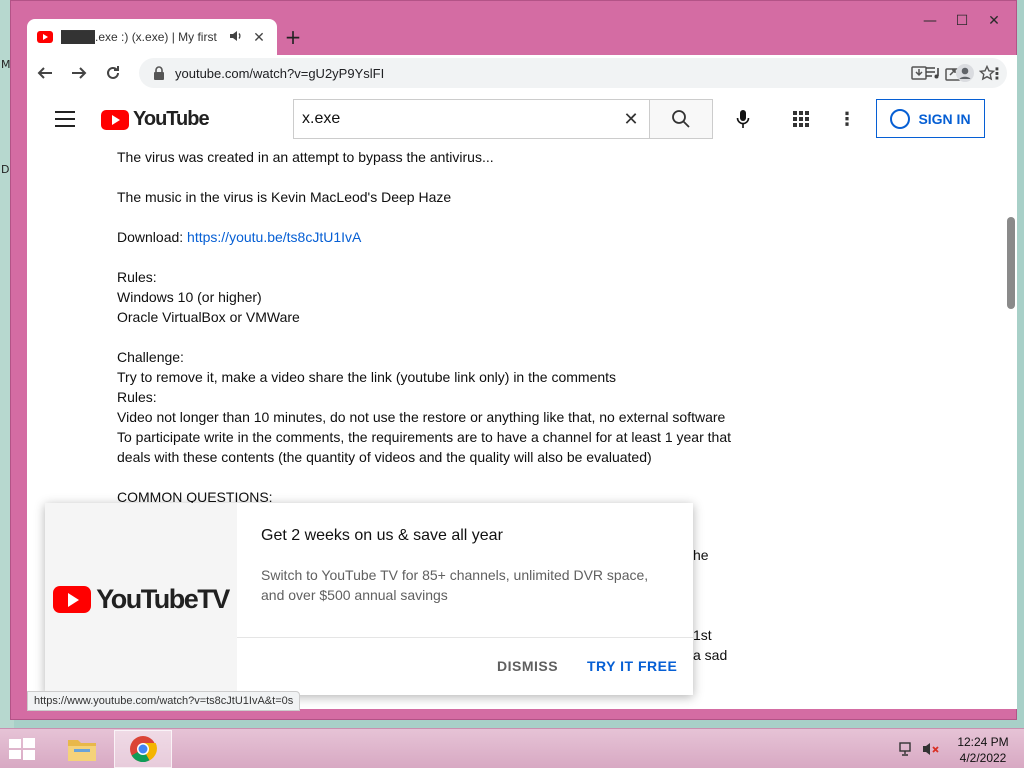  I want to click on microphone-icon, so click(743, 119).